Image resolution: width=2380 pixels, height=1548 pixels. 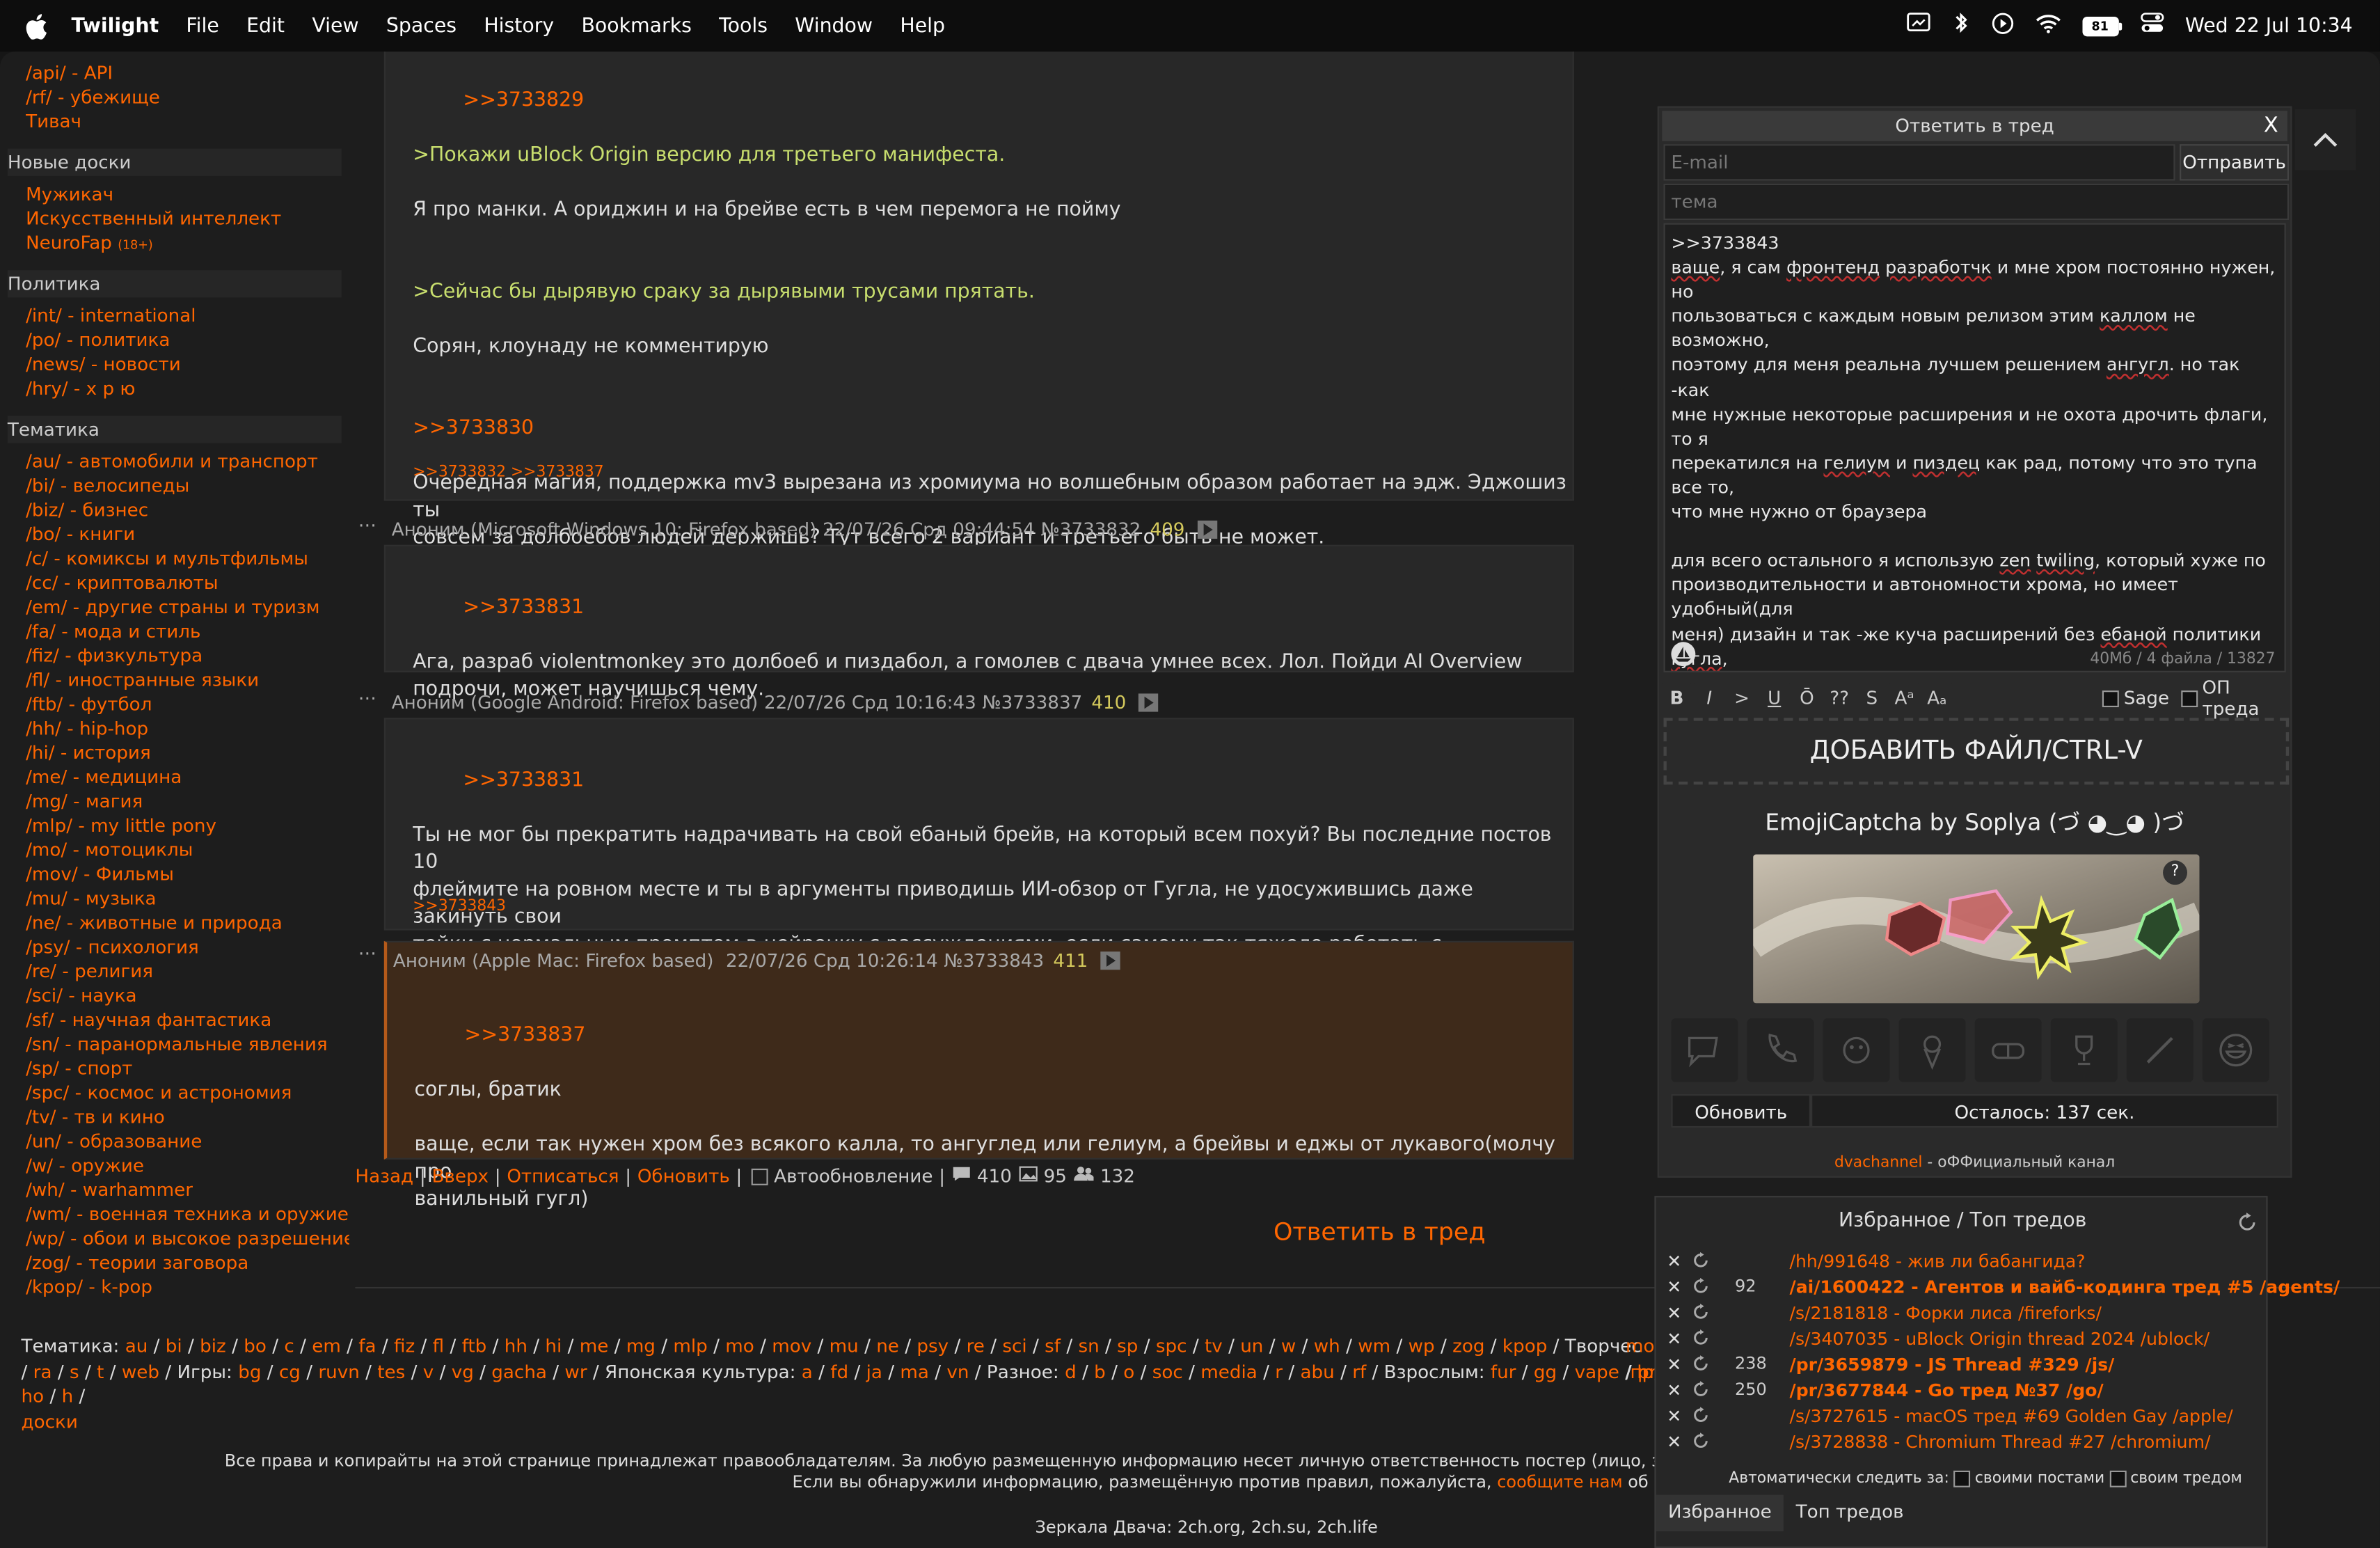 What do you see at coordinates (1053, 1346) in the screenshot?
I see `board-link: sf` at bounding box center [1053, 1346].